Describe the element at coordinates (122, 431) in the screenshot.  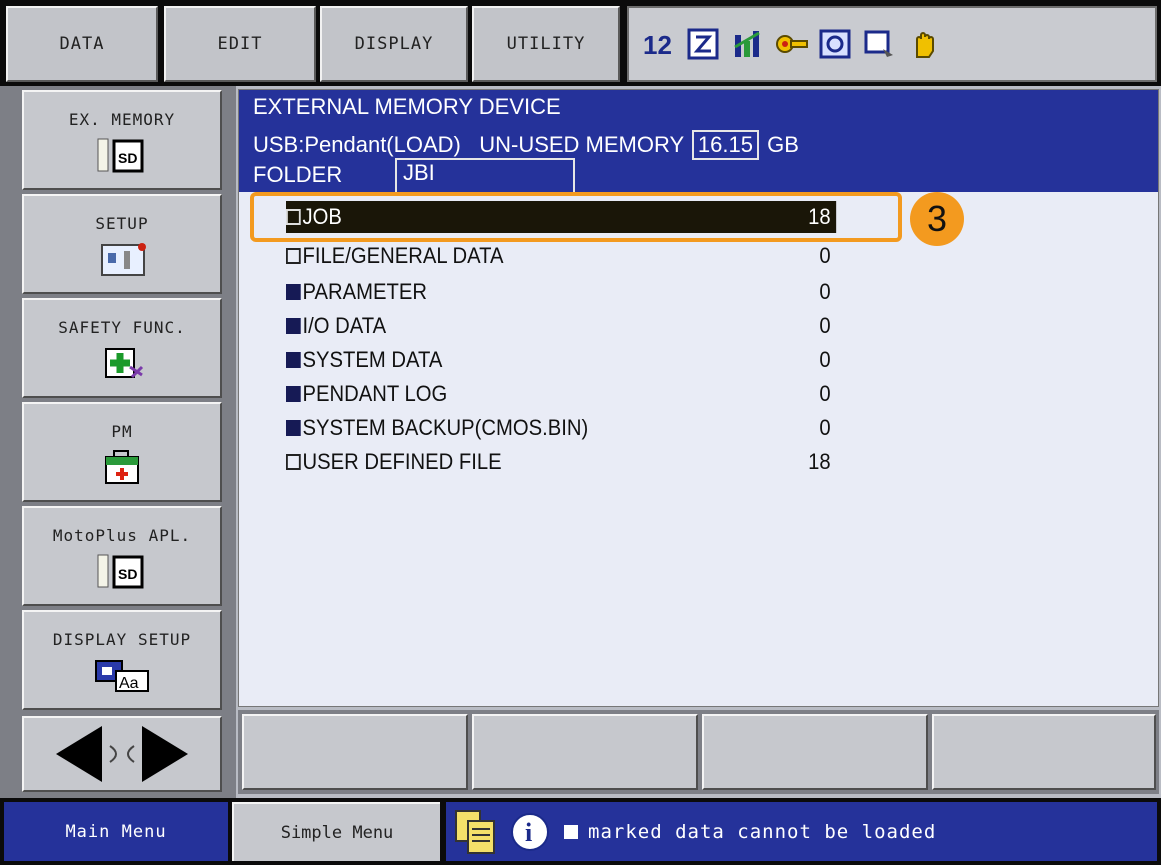
I see `side-pm-label: PM` at that location.